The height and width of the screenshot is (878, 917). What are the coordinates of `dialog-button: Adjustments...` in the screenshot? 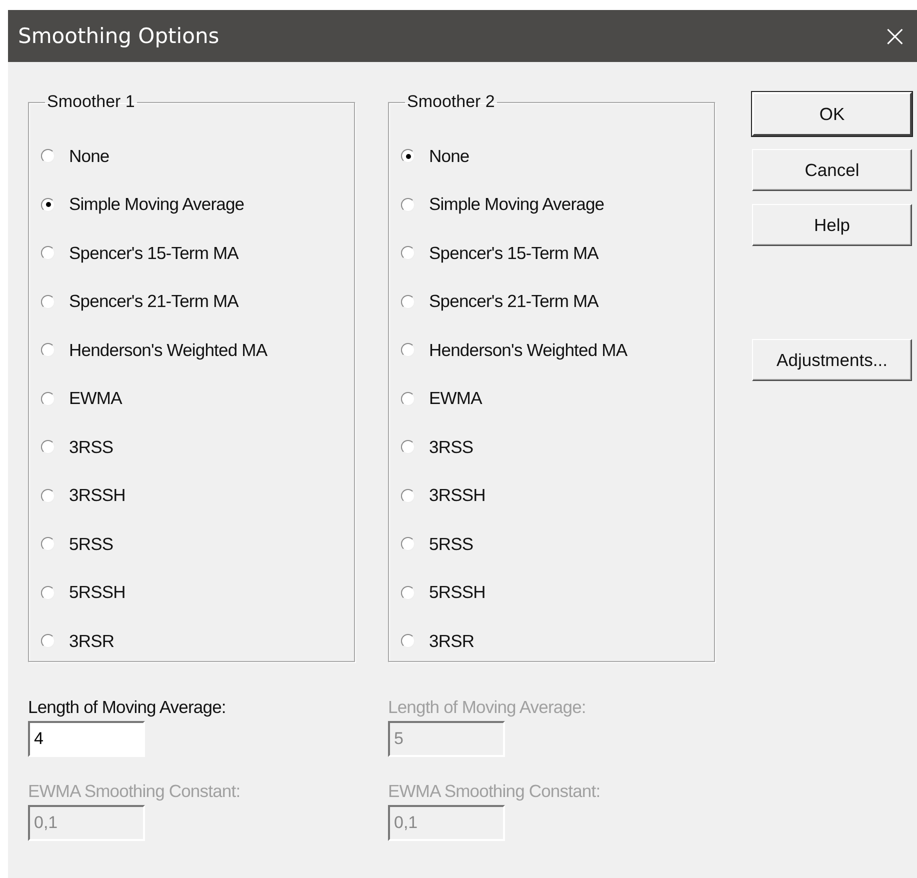 It's located at (832, 360).